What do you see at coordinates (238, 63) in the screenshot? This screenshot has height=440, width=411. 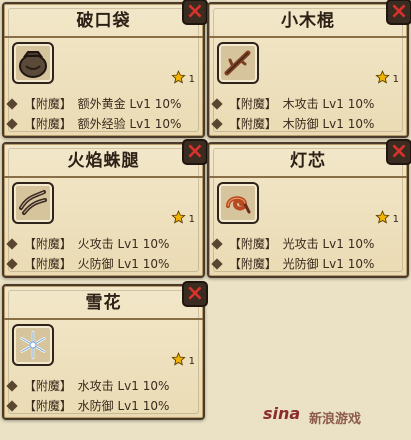 I see `stick-icon` at bounding box center [238, 63].